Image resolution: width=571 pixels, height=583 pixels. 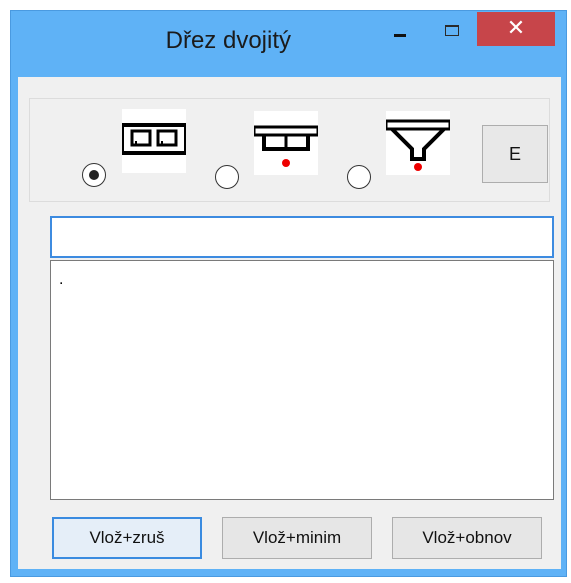 I want to click on maximize-icon, so click(x=452, y=30).